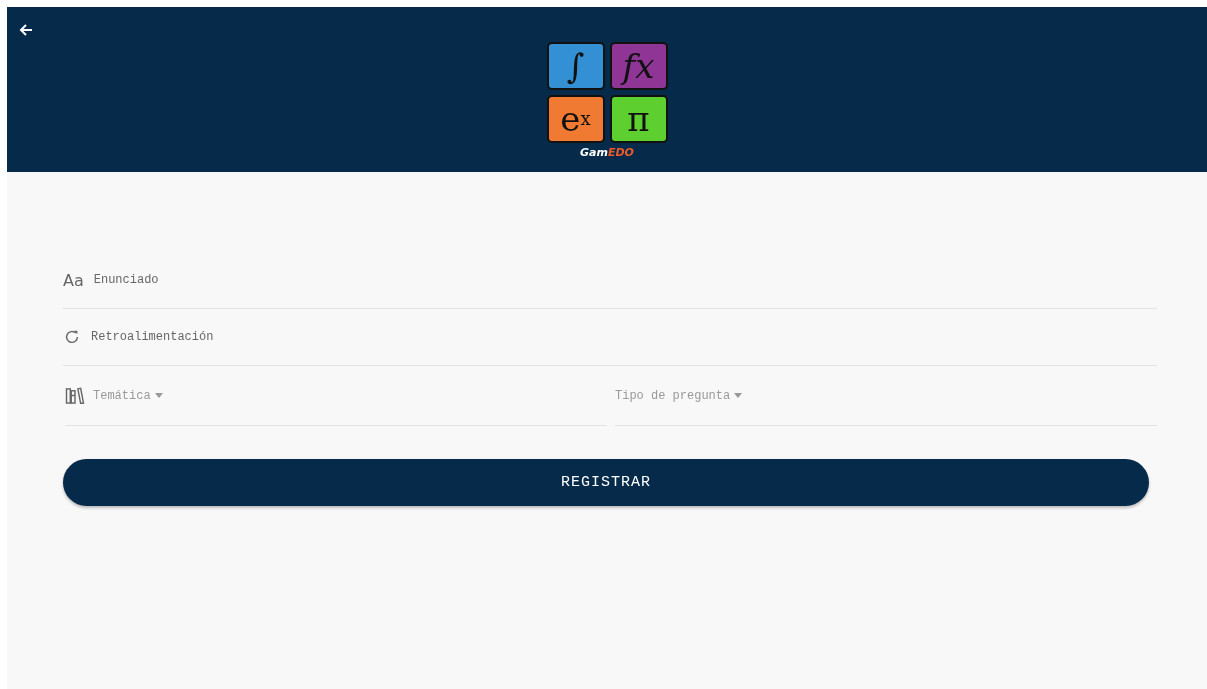  I want to click on register-button: REGISTRAR, so click(606, 482).